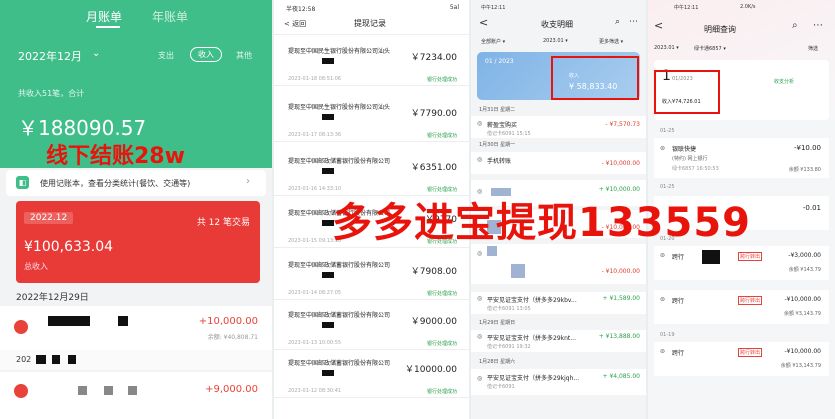 This screenshot has width=835, height=419. What do you see at coordinates (51, 93) in the screenshot?
I see `summary-text: 共收入51笔，合计` at bounding box center [51, 93].